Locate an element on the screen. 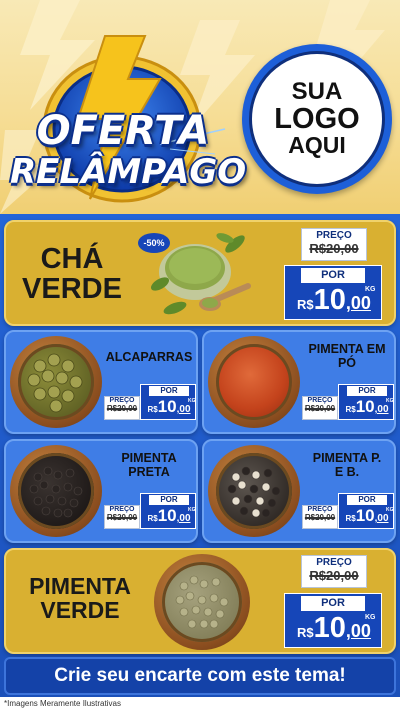 The image size is (400, 711). logo-placeholder-inner: SUA LOGO AQUI is located at coordinates (317, 119).